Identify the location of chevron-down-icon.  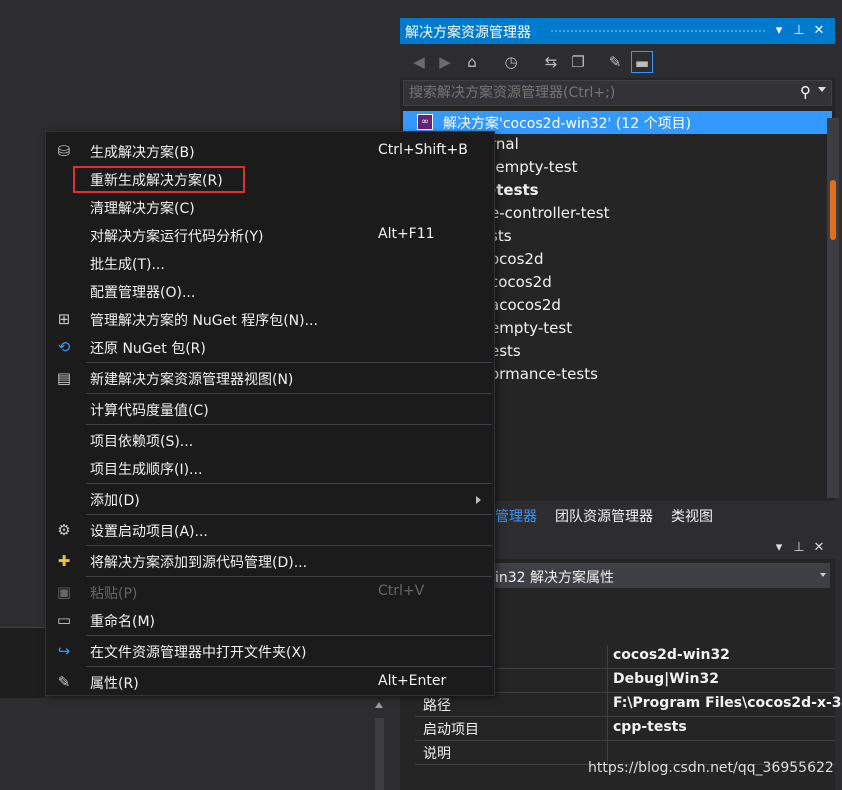
(823, 575).